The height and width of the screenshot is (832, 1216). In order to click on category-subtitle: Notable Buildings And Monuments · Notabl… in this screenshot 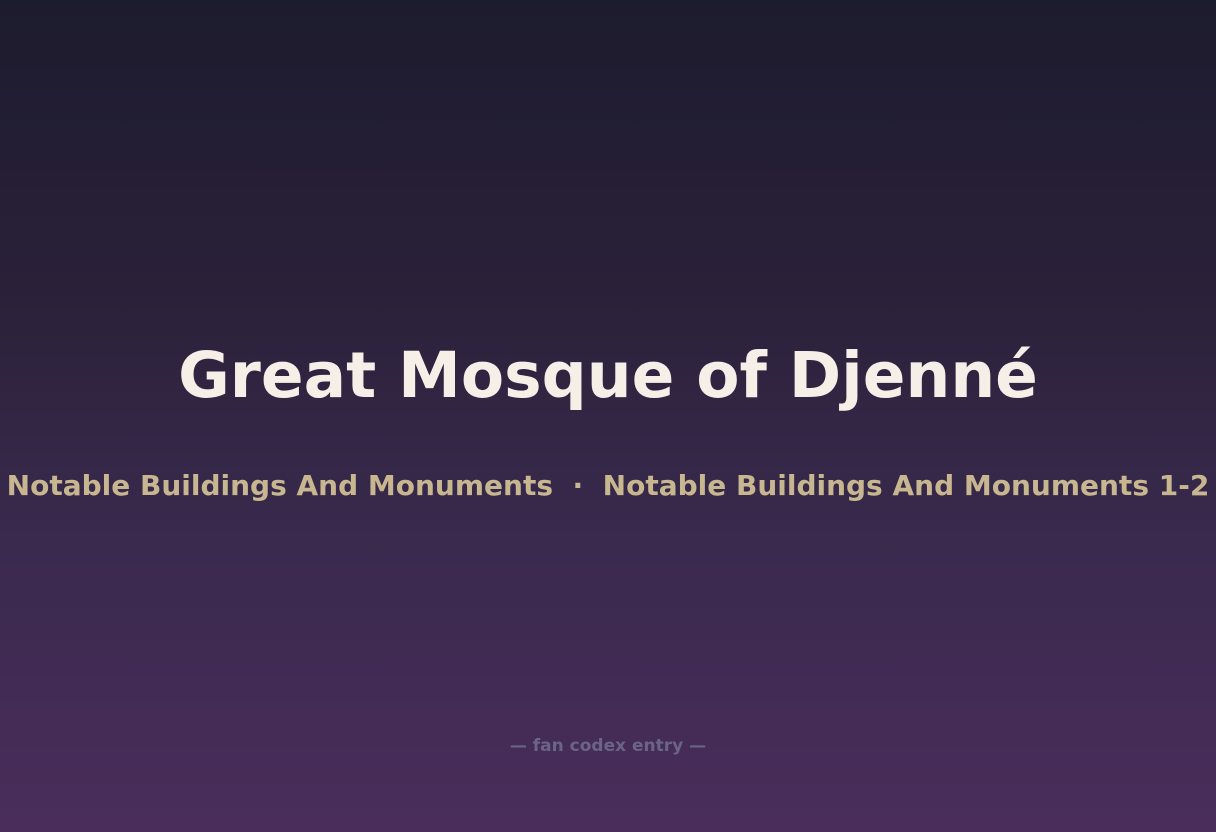, I will do `click(608, 485)`.